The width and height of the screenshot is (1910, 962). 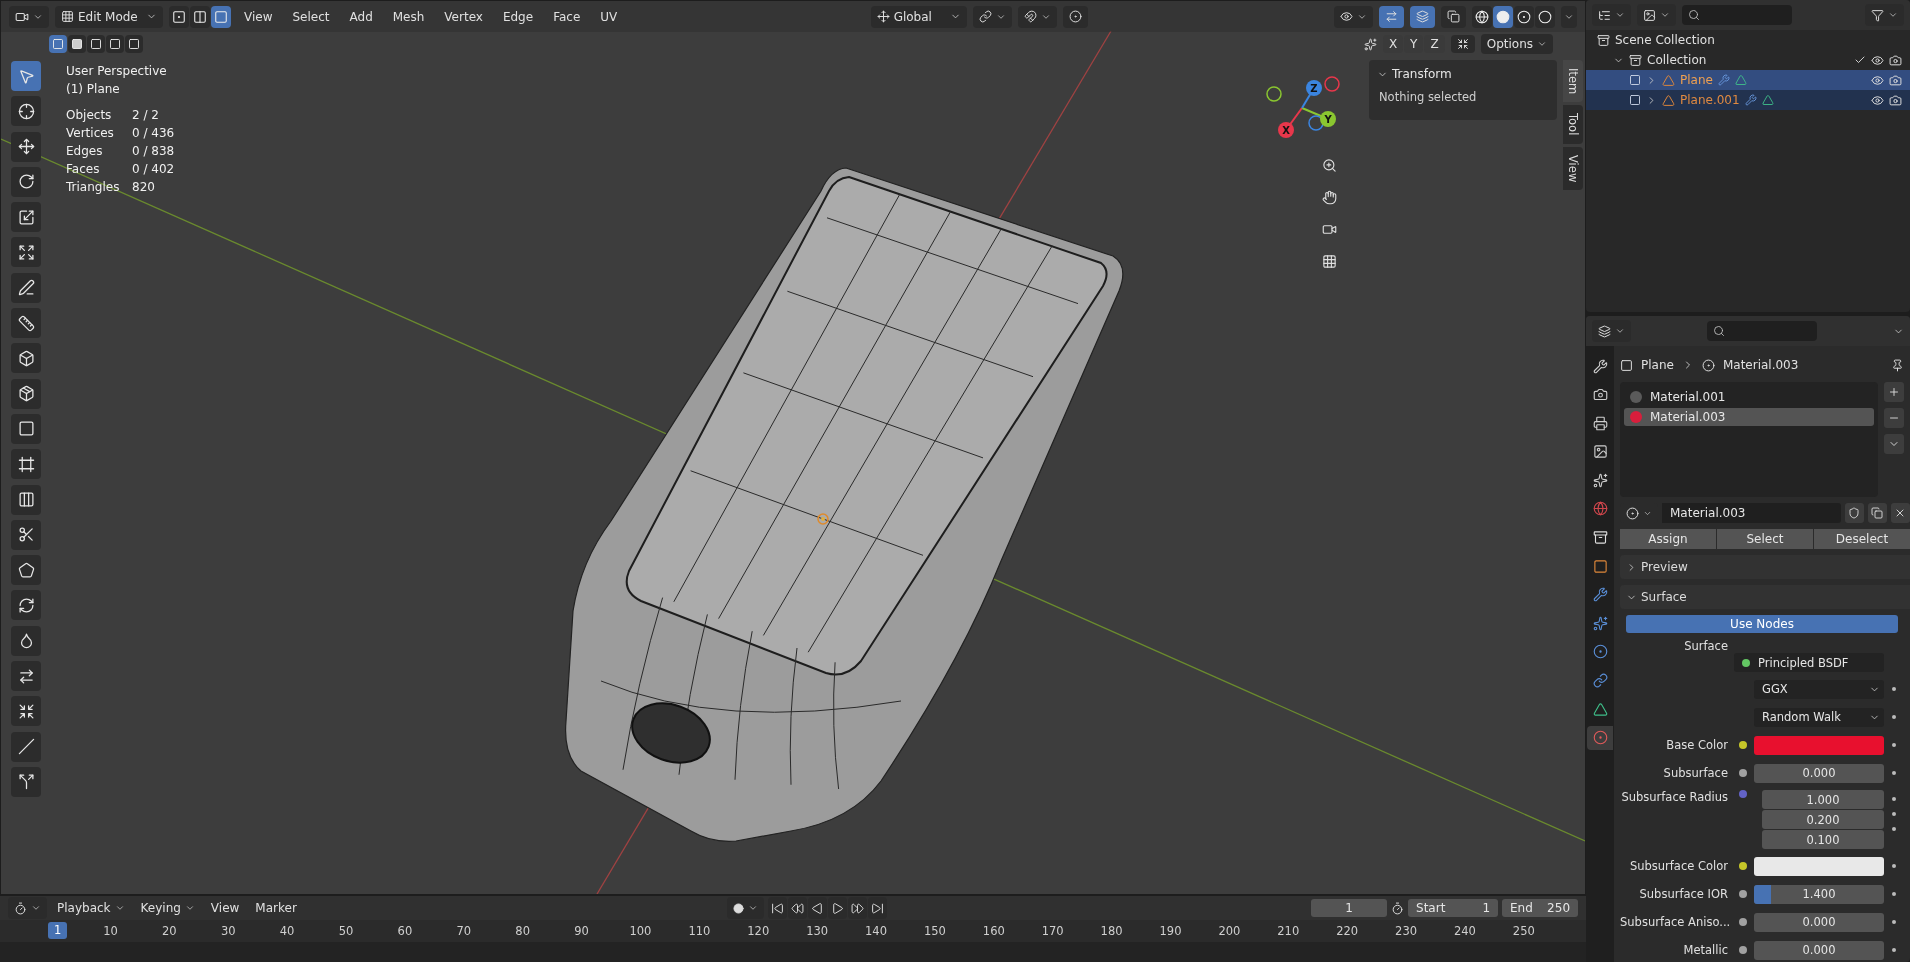 What do you see at coordinates (1678, 866) in the screenshot?
I see `field-label: Subsurface Color` at bounding box center [1678, 866].